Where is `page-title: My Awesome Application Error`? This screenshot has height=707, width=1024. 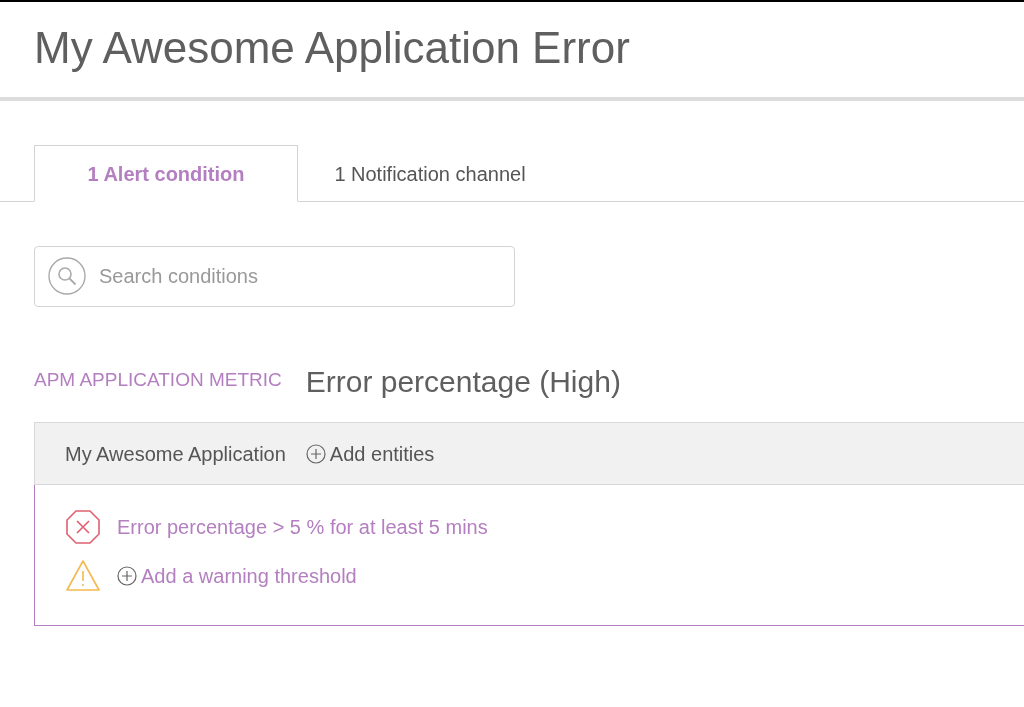 page-title: My Awesome Application Error is located at coordinates (332, 48).